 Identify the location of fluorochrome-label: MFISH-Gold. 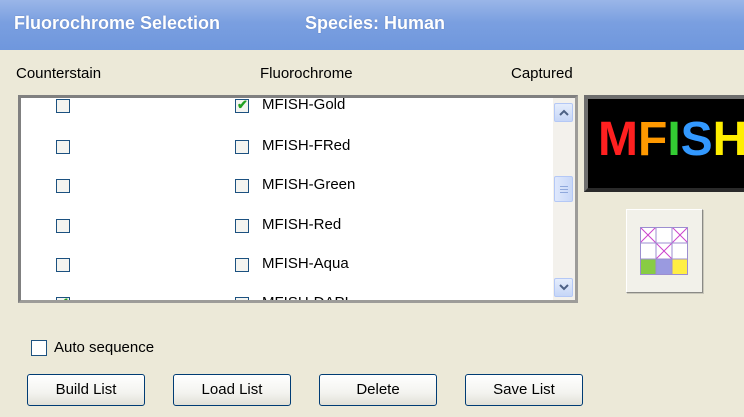
(304, 104).